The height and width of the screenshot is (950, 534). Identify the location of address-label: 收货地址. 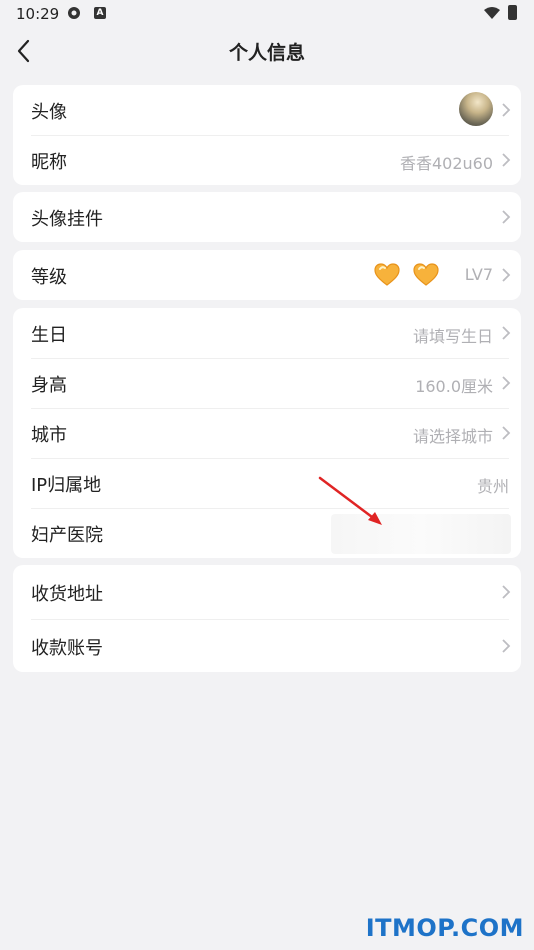
(67, 594).